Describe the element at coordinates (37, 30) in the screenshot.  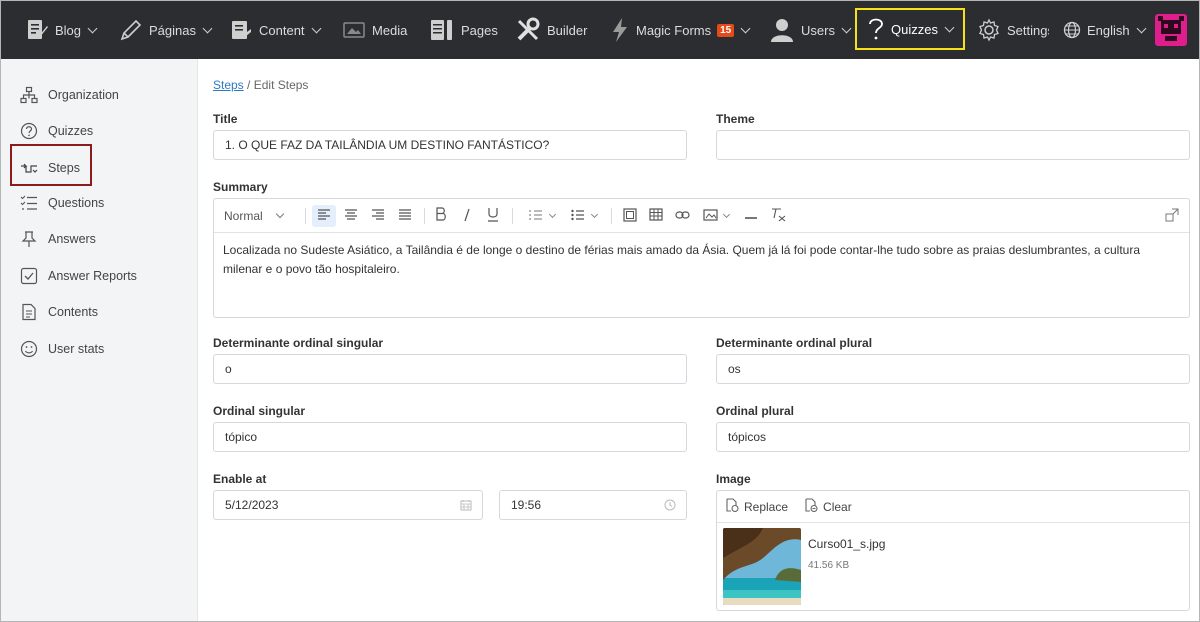
I see `blog-icon` at that location.